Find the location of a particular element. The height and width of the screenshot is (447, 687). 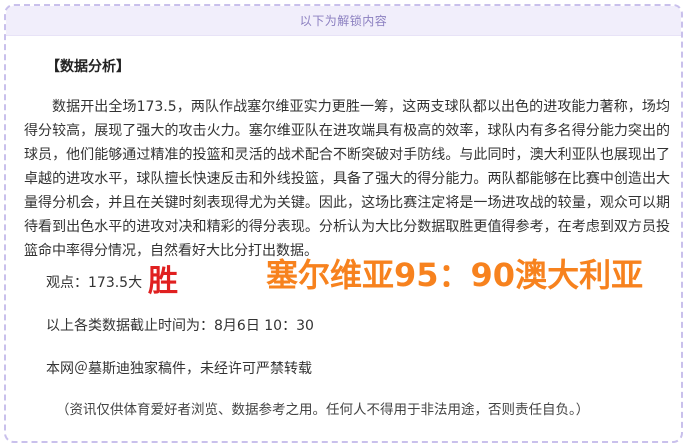

unlock-banner-text: 以下为解锁内容 is located at coordinates (343, 21).